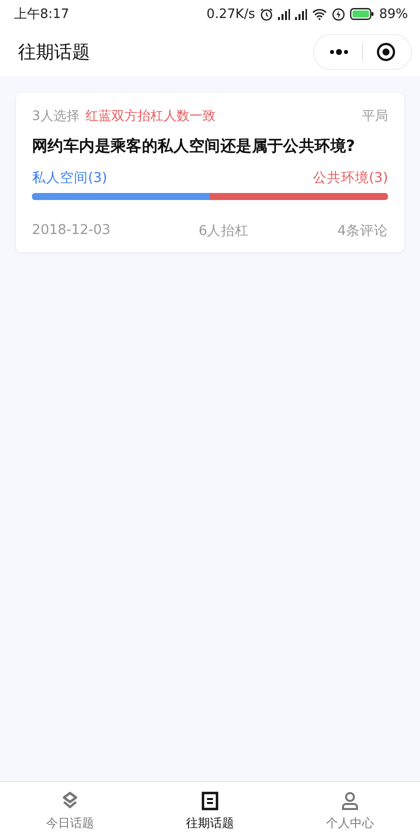 The width and height of the screenshot is (420, 840). What do you see at coordinates (320, 14) in the screenshot?
I see `wifi-icon` at bounding box center [320, 14].